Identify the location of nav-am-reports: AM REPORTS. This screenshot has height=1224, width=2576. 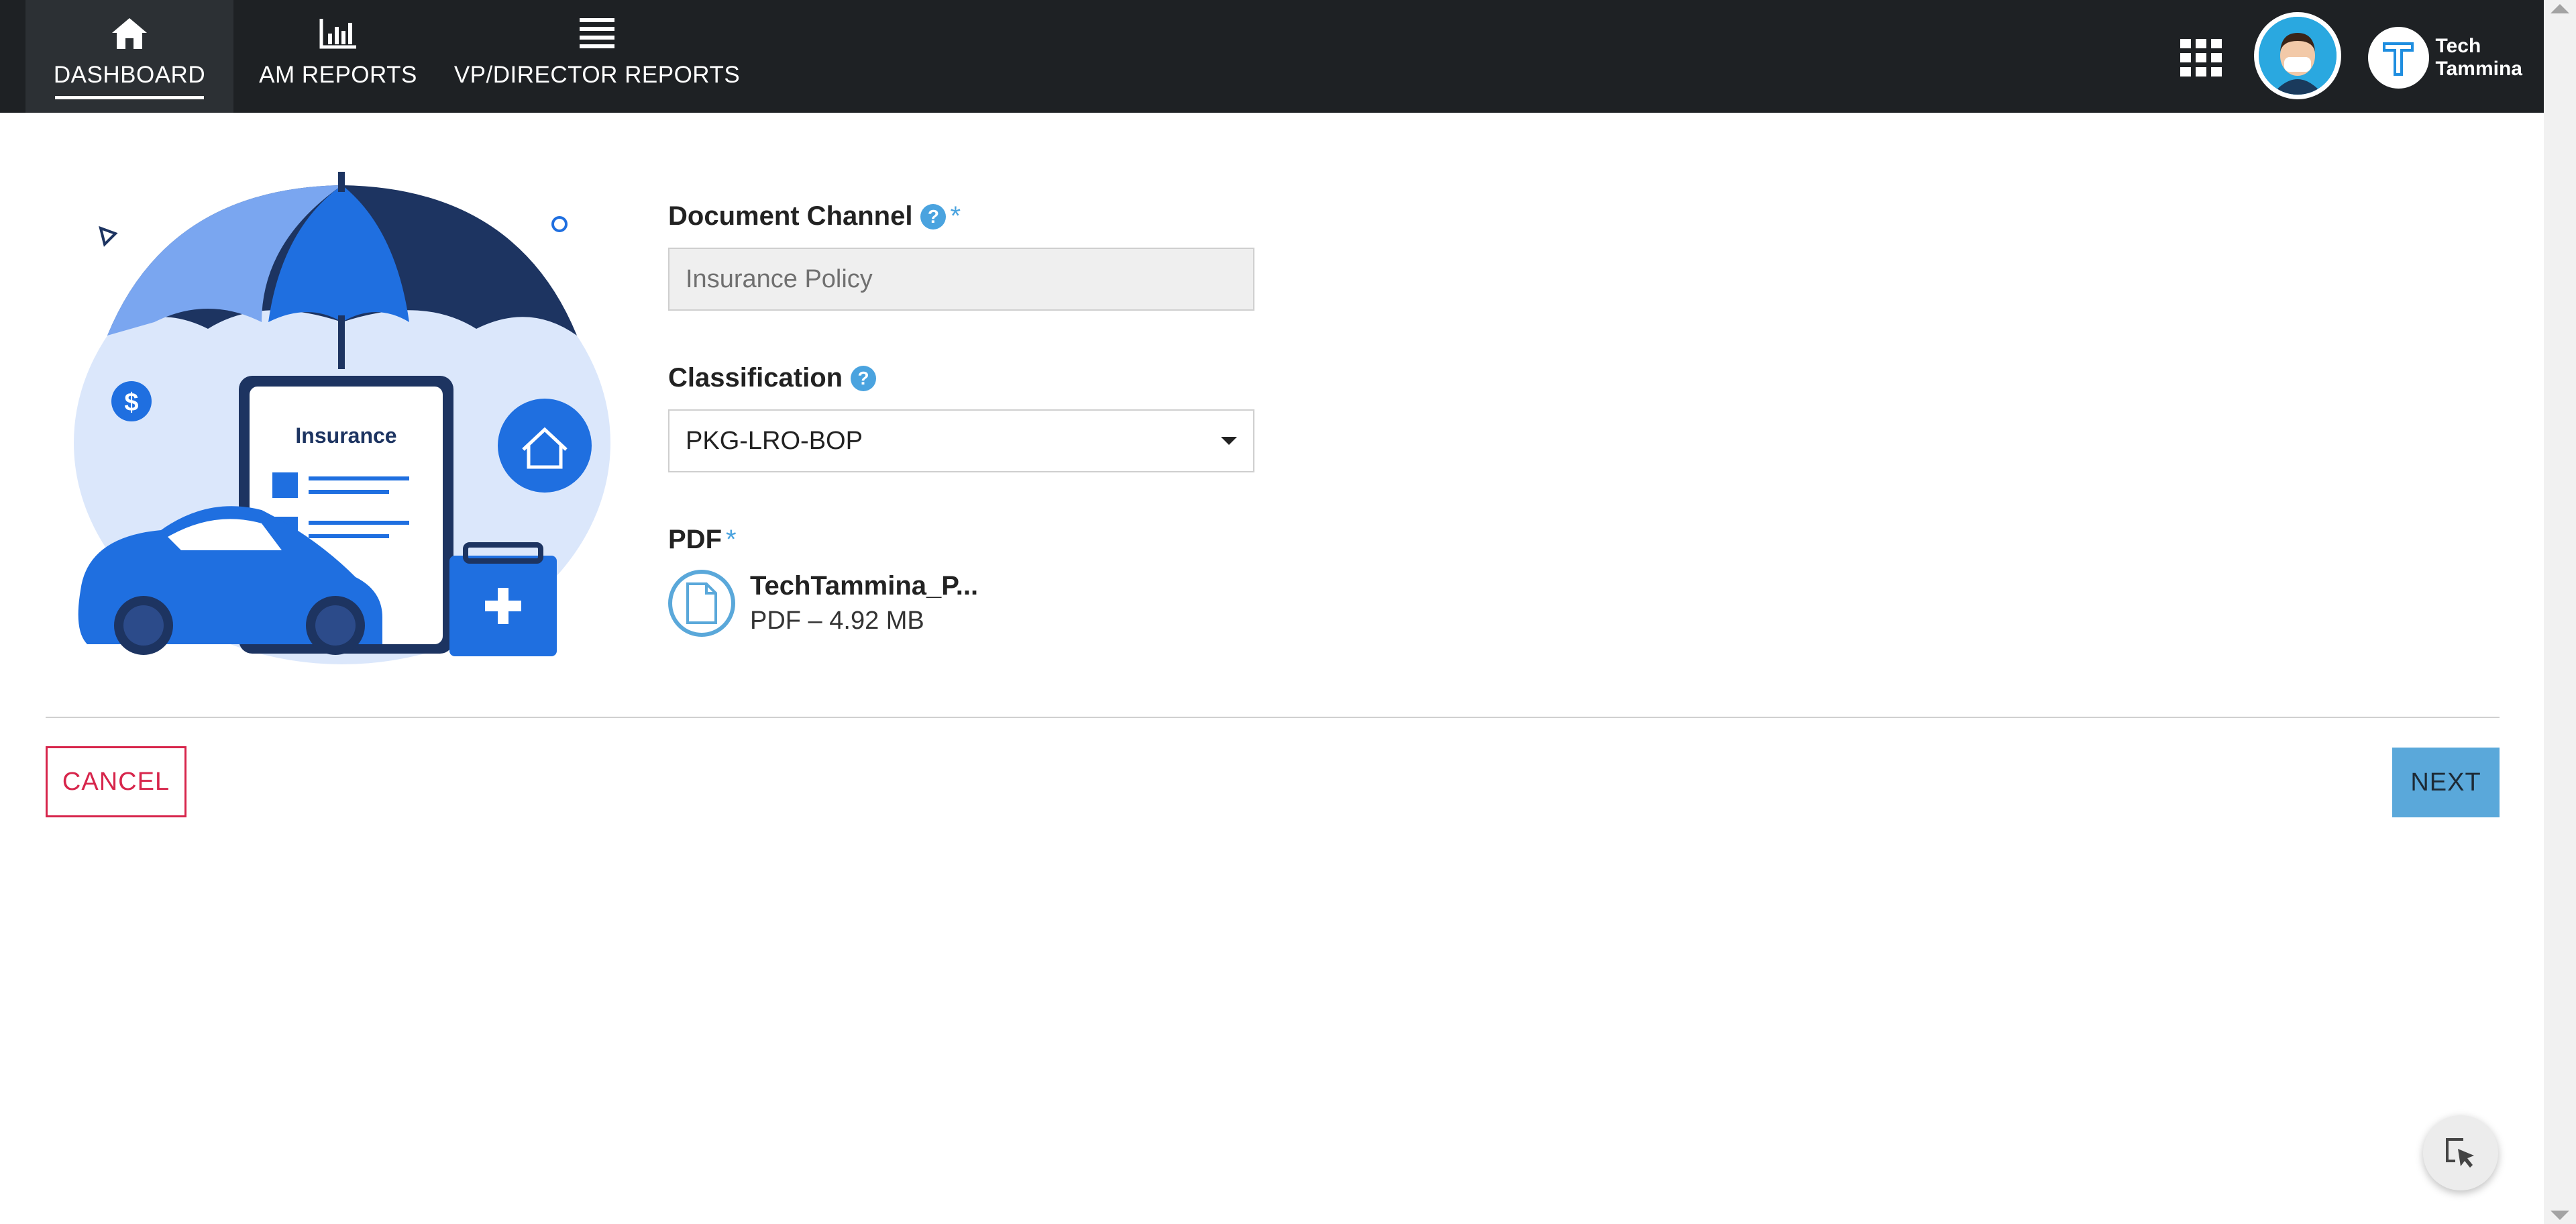
(338, 56).